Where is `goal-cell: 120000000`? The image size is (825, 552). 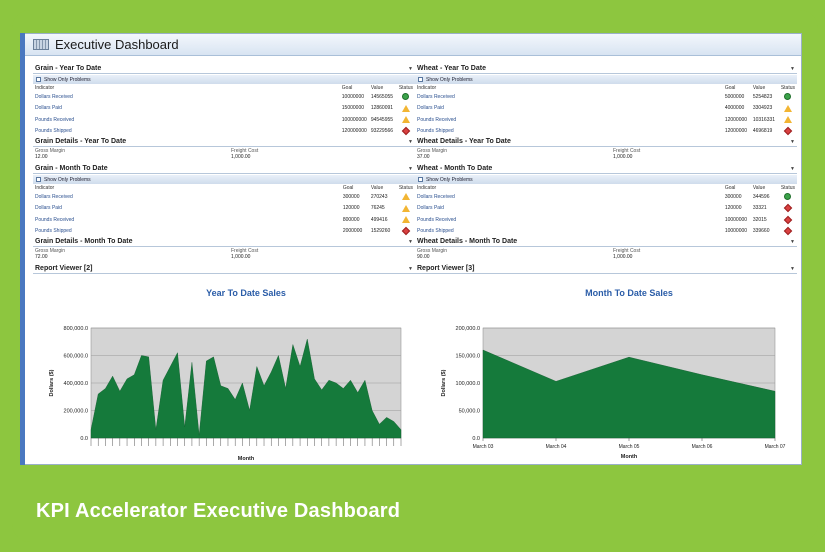
goal-cell: 120000000 is located at coordinates (354, 131).